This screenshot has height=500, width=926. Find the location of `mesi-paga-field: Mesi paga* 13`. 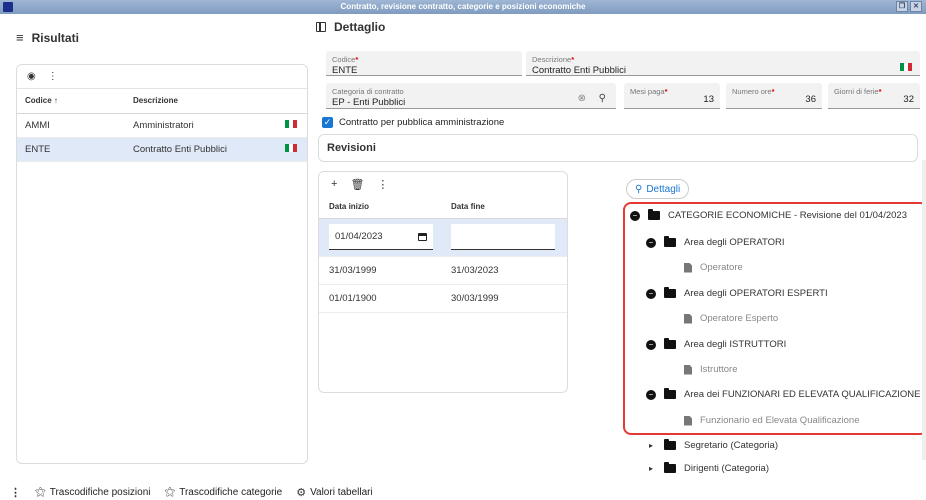

mesi-paga-field: Mesi paga* 13 is located at coordinates (672, 96).